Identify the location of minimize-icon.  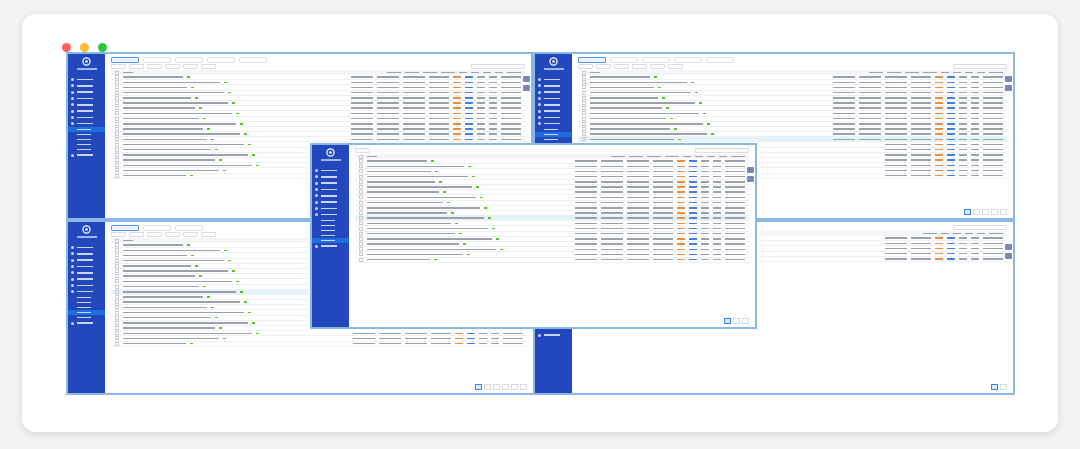
(84, 47).